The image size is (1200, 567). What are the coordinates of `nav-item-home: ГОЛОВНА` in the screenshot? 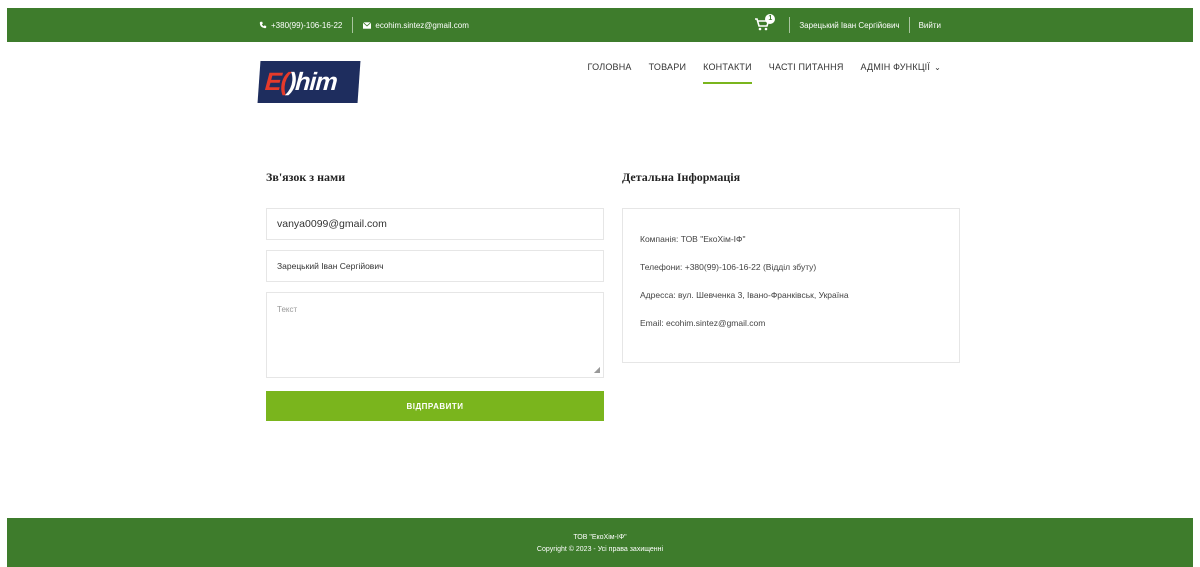 It's located at (610, 78).